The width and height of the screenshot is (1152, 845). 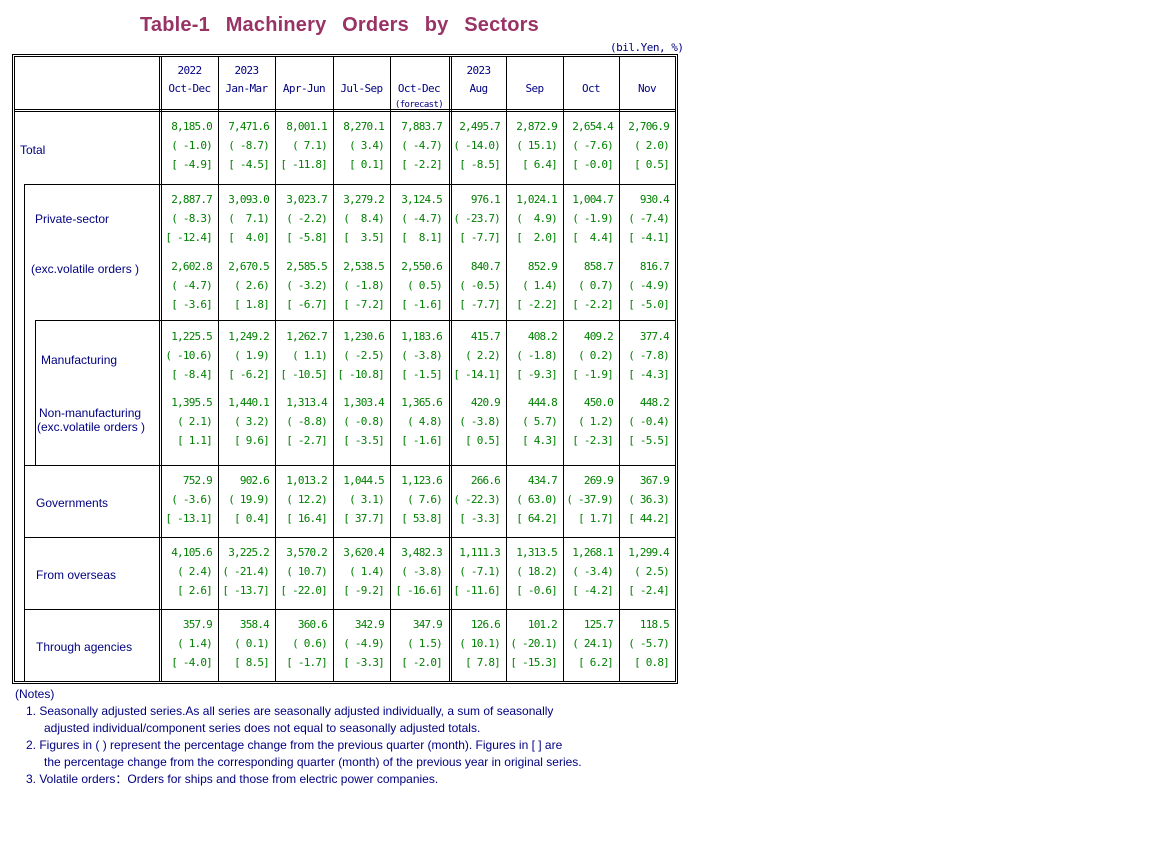 I want to click on cell-value: 2,495.7, so click(x=480, y=126).